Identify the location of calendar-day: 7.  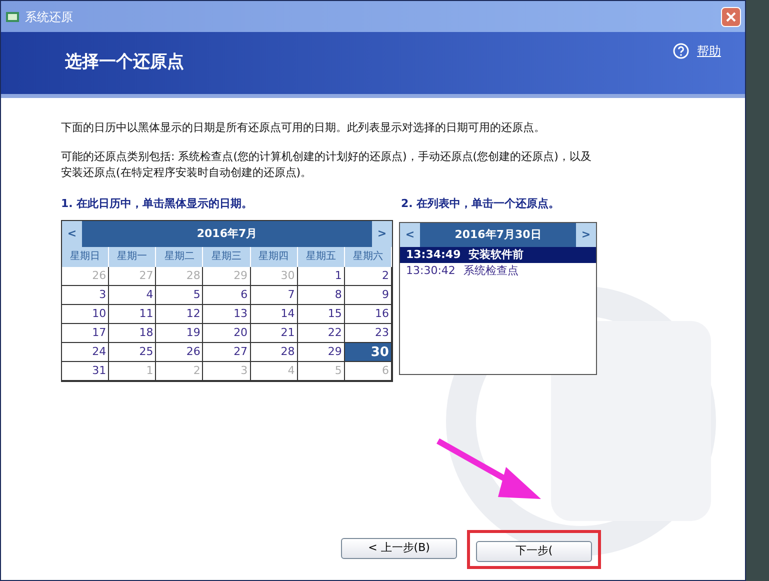
(274, 295).